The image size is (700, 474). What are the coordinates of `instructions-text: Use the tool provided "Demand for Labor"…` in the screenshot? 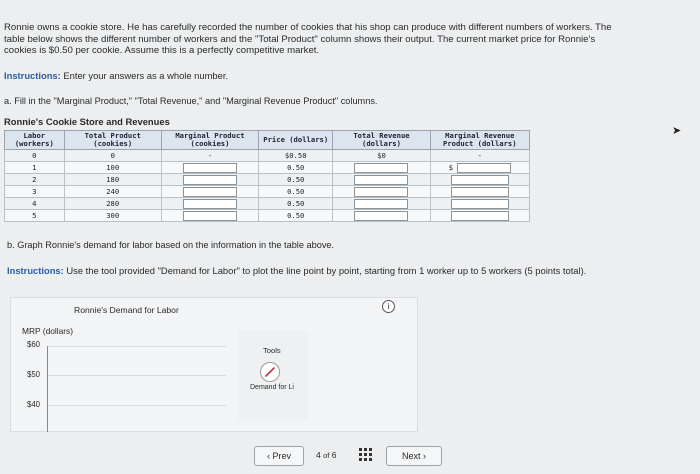 It's located at (326, 270).